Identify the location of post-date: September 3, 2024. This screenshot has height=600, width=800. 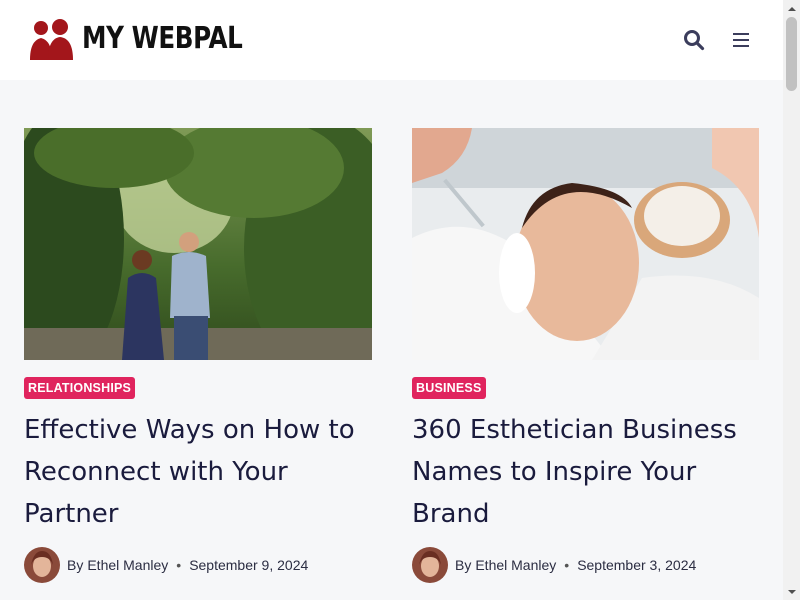
(637, 565).